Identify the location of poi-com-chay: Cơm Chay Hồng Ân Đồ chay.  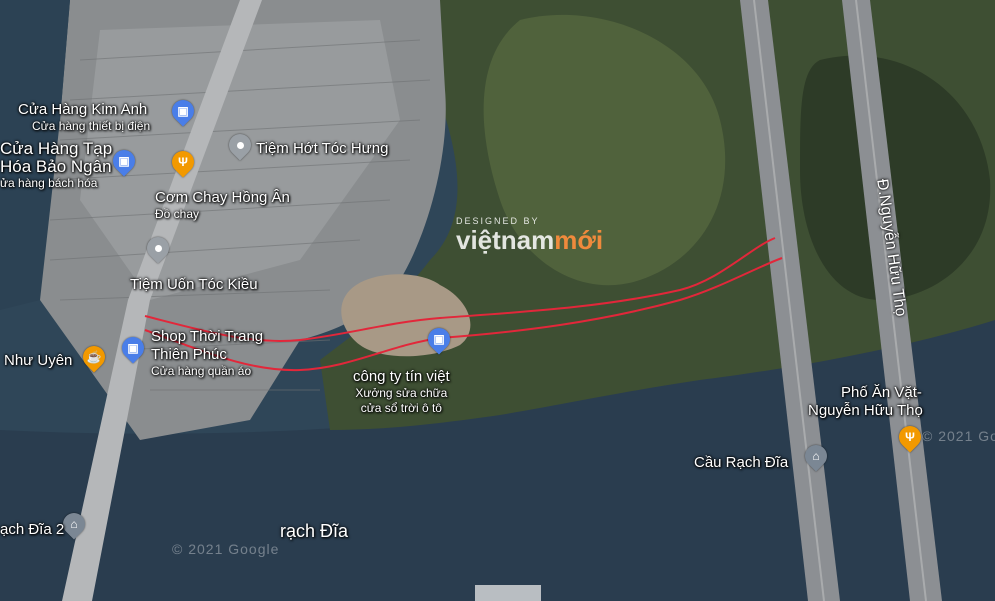
(222, 205).